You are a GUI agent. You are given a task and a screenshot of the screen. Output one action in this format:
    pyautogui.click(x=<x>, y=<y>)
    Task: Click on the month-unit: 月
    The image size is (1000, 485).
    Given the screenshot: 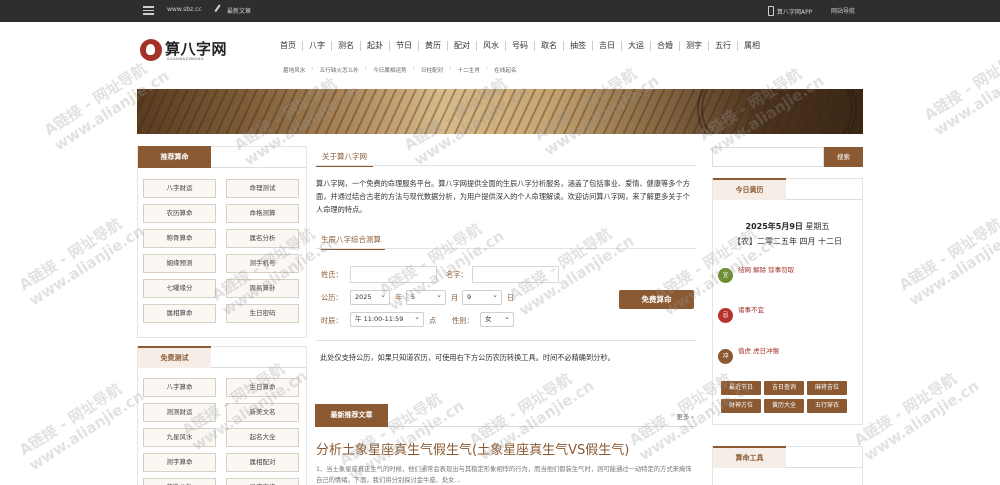 What is the action you would take?
    pyautogui.click(x=455, y=297)
    